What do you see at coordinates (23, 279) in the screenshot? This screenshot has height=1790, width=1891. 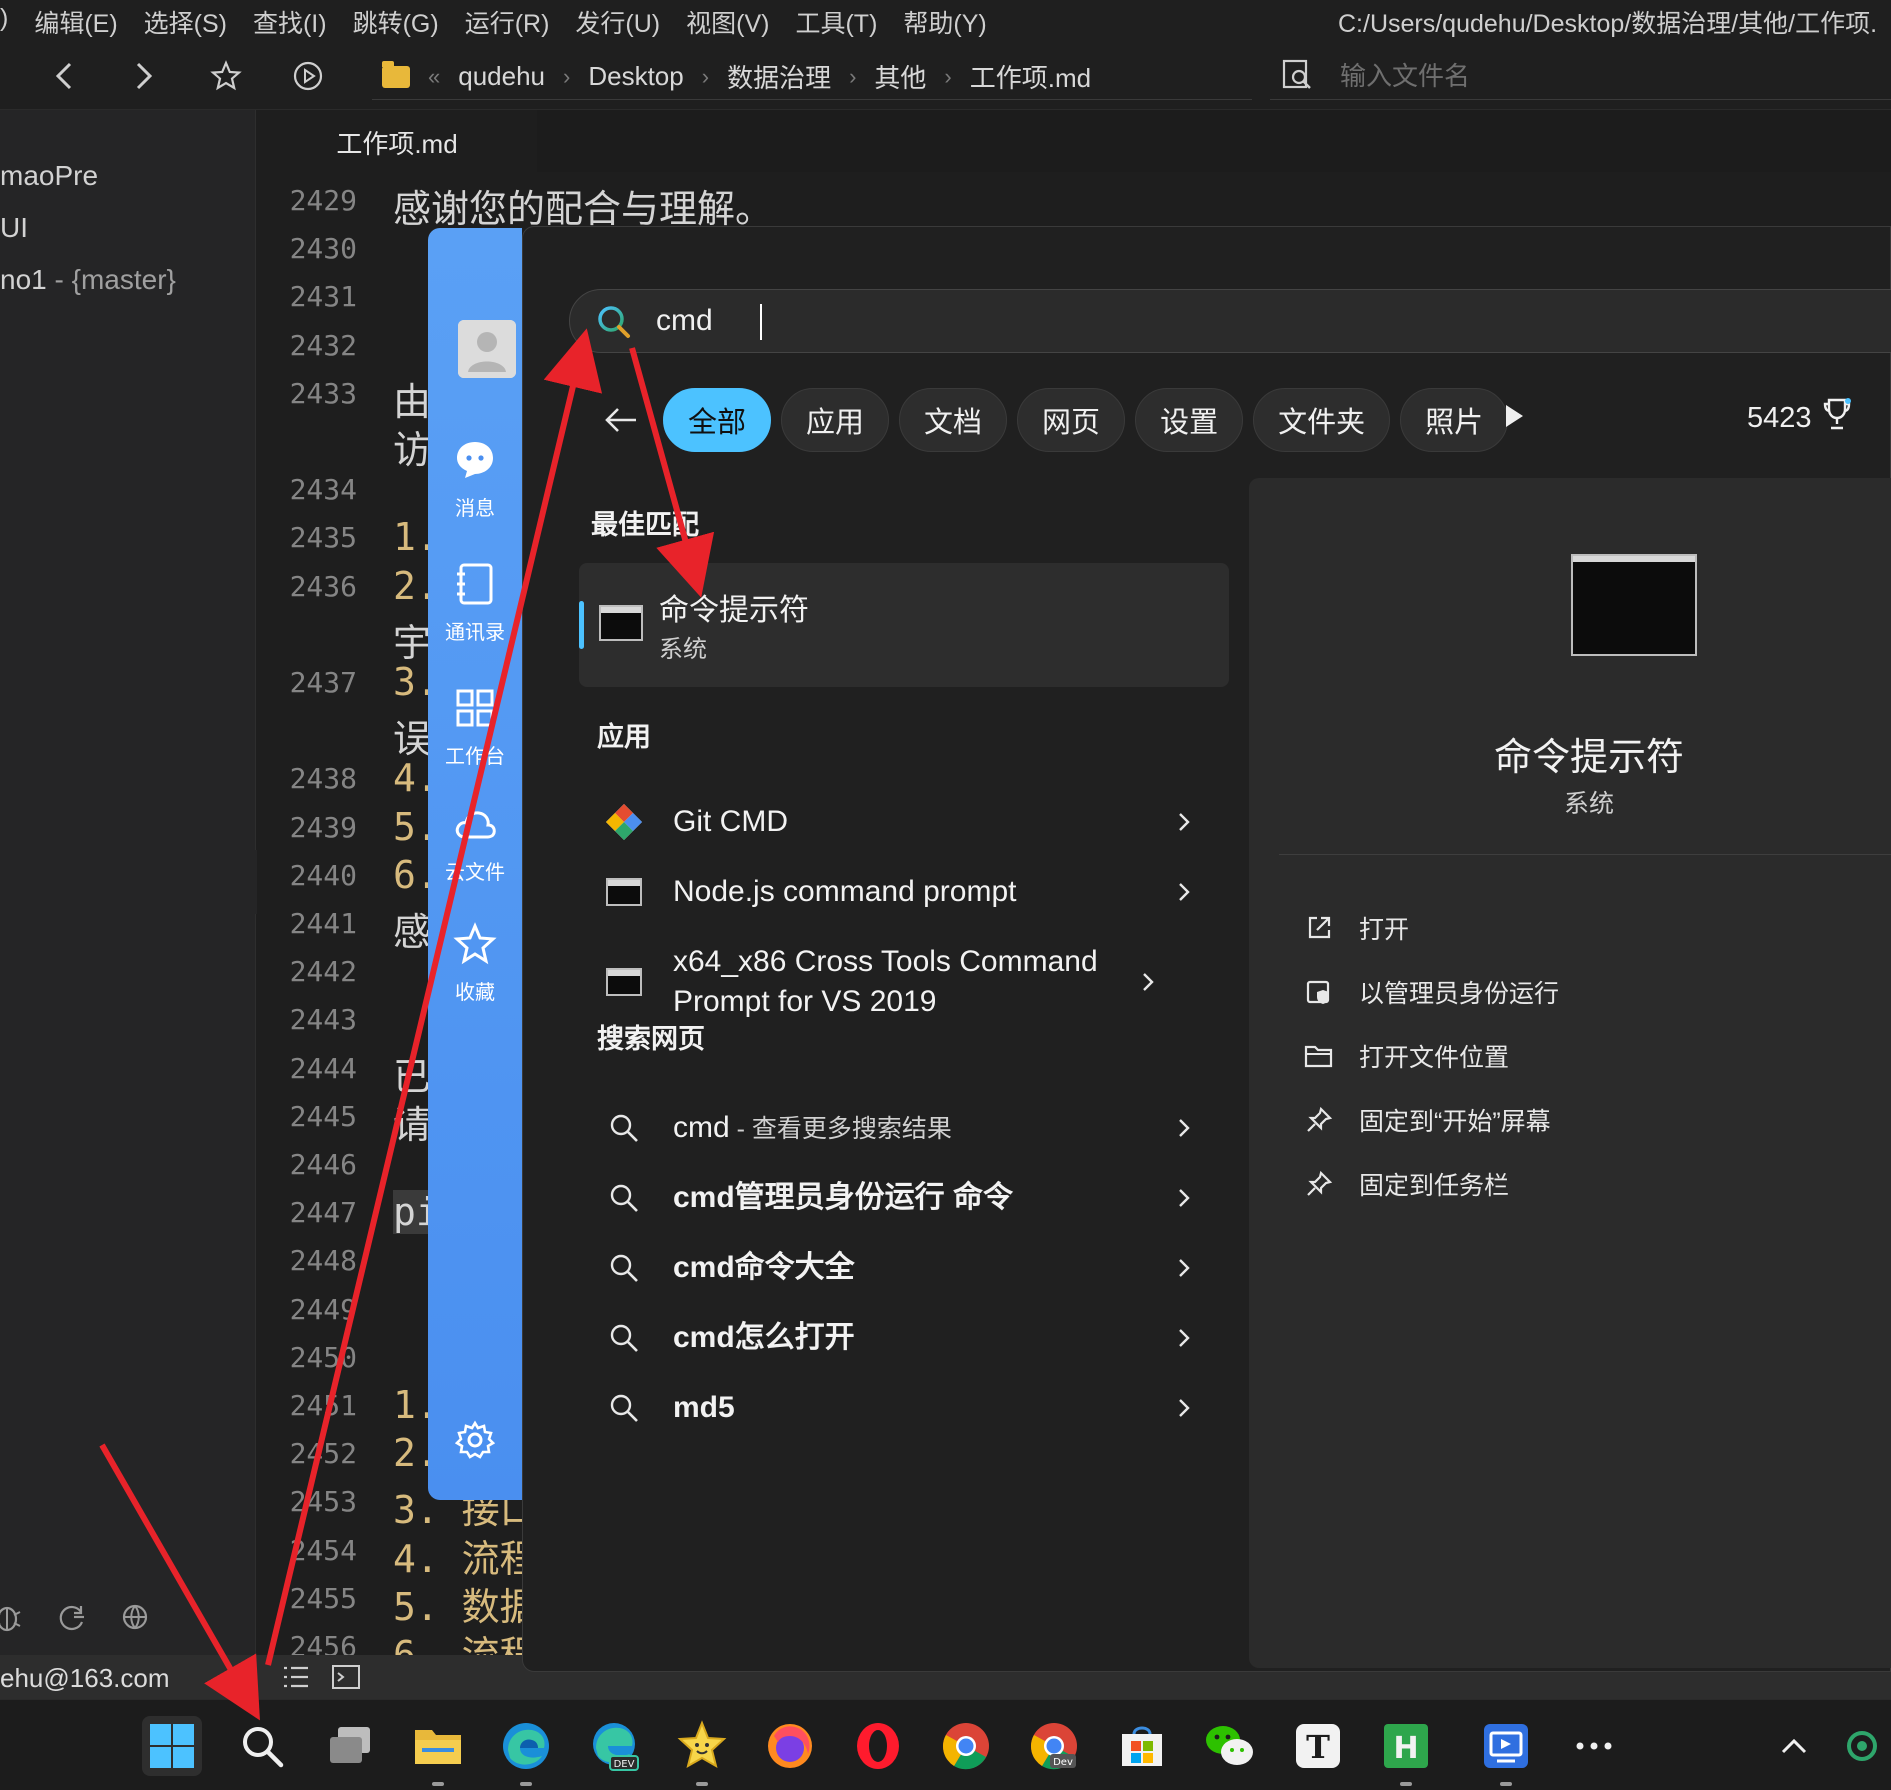 I see `project-name: no1` at bounding box center [23, 279].